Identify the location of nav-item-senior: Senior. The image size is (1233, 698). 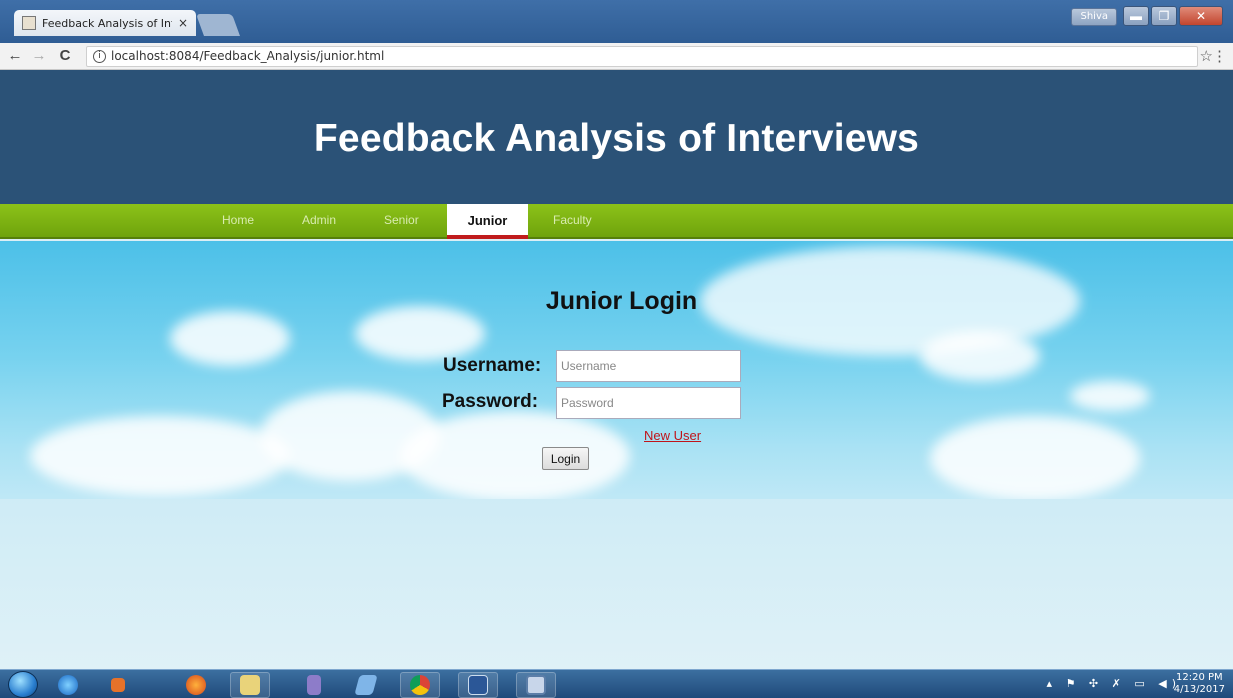
(401, 221).